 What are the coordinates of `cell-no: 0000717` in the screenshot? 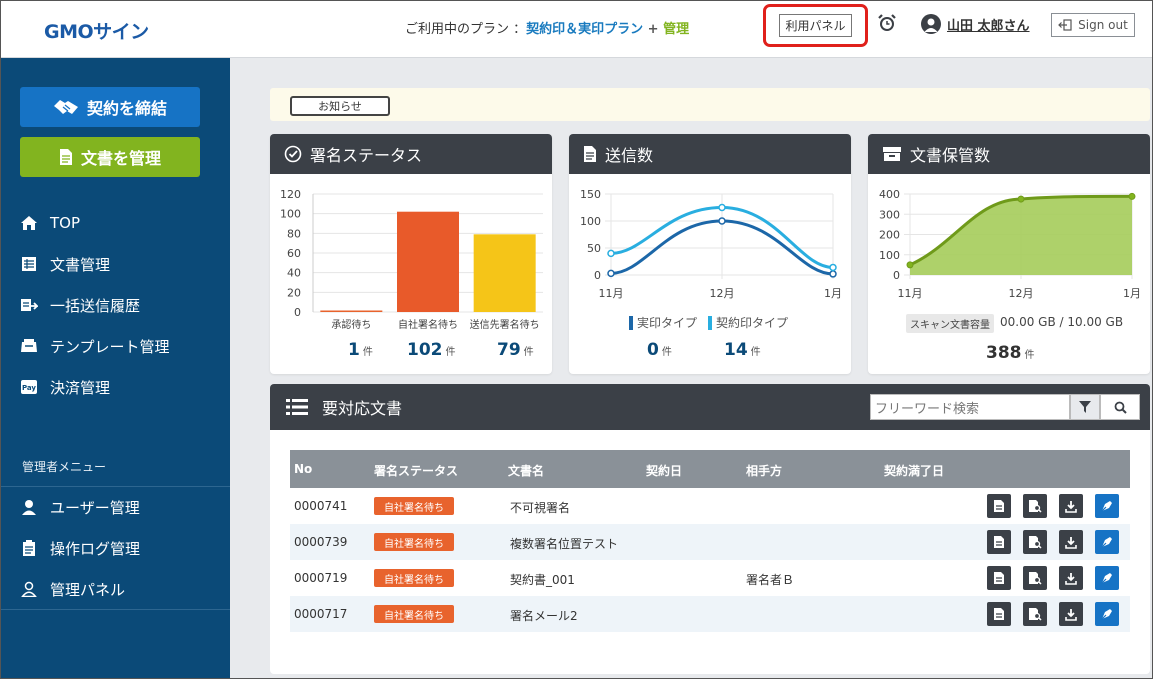 It's located at (321, 614).